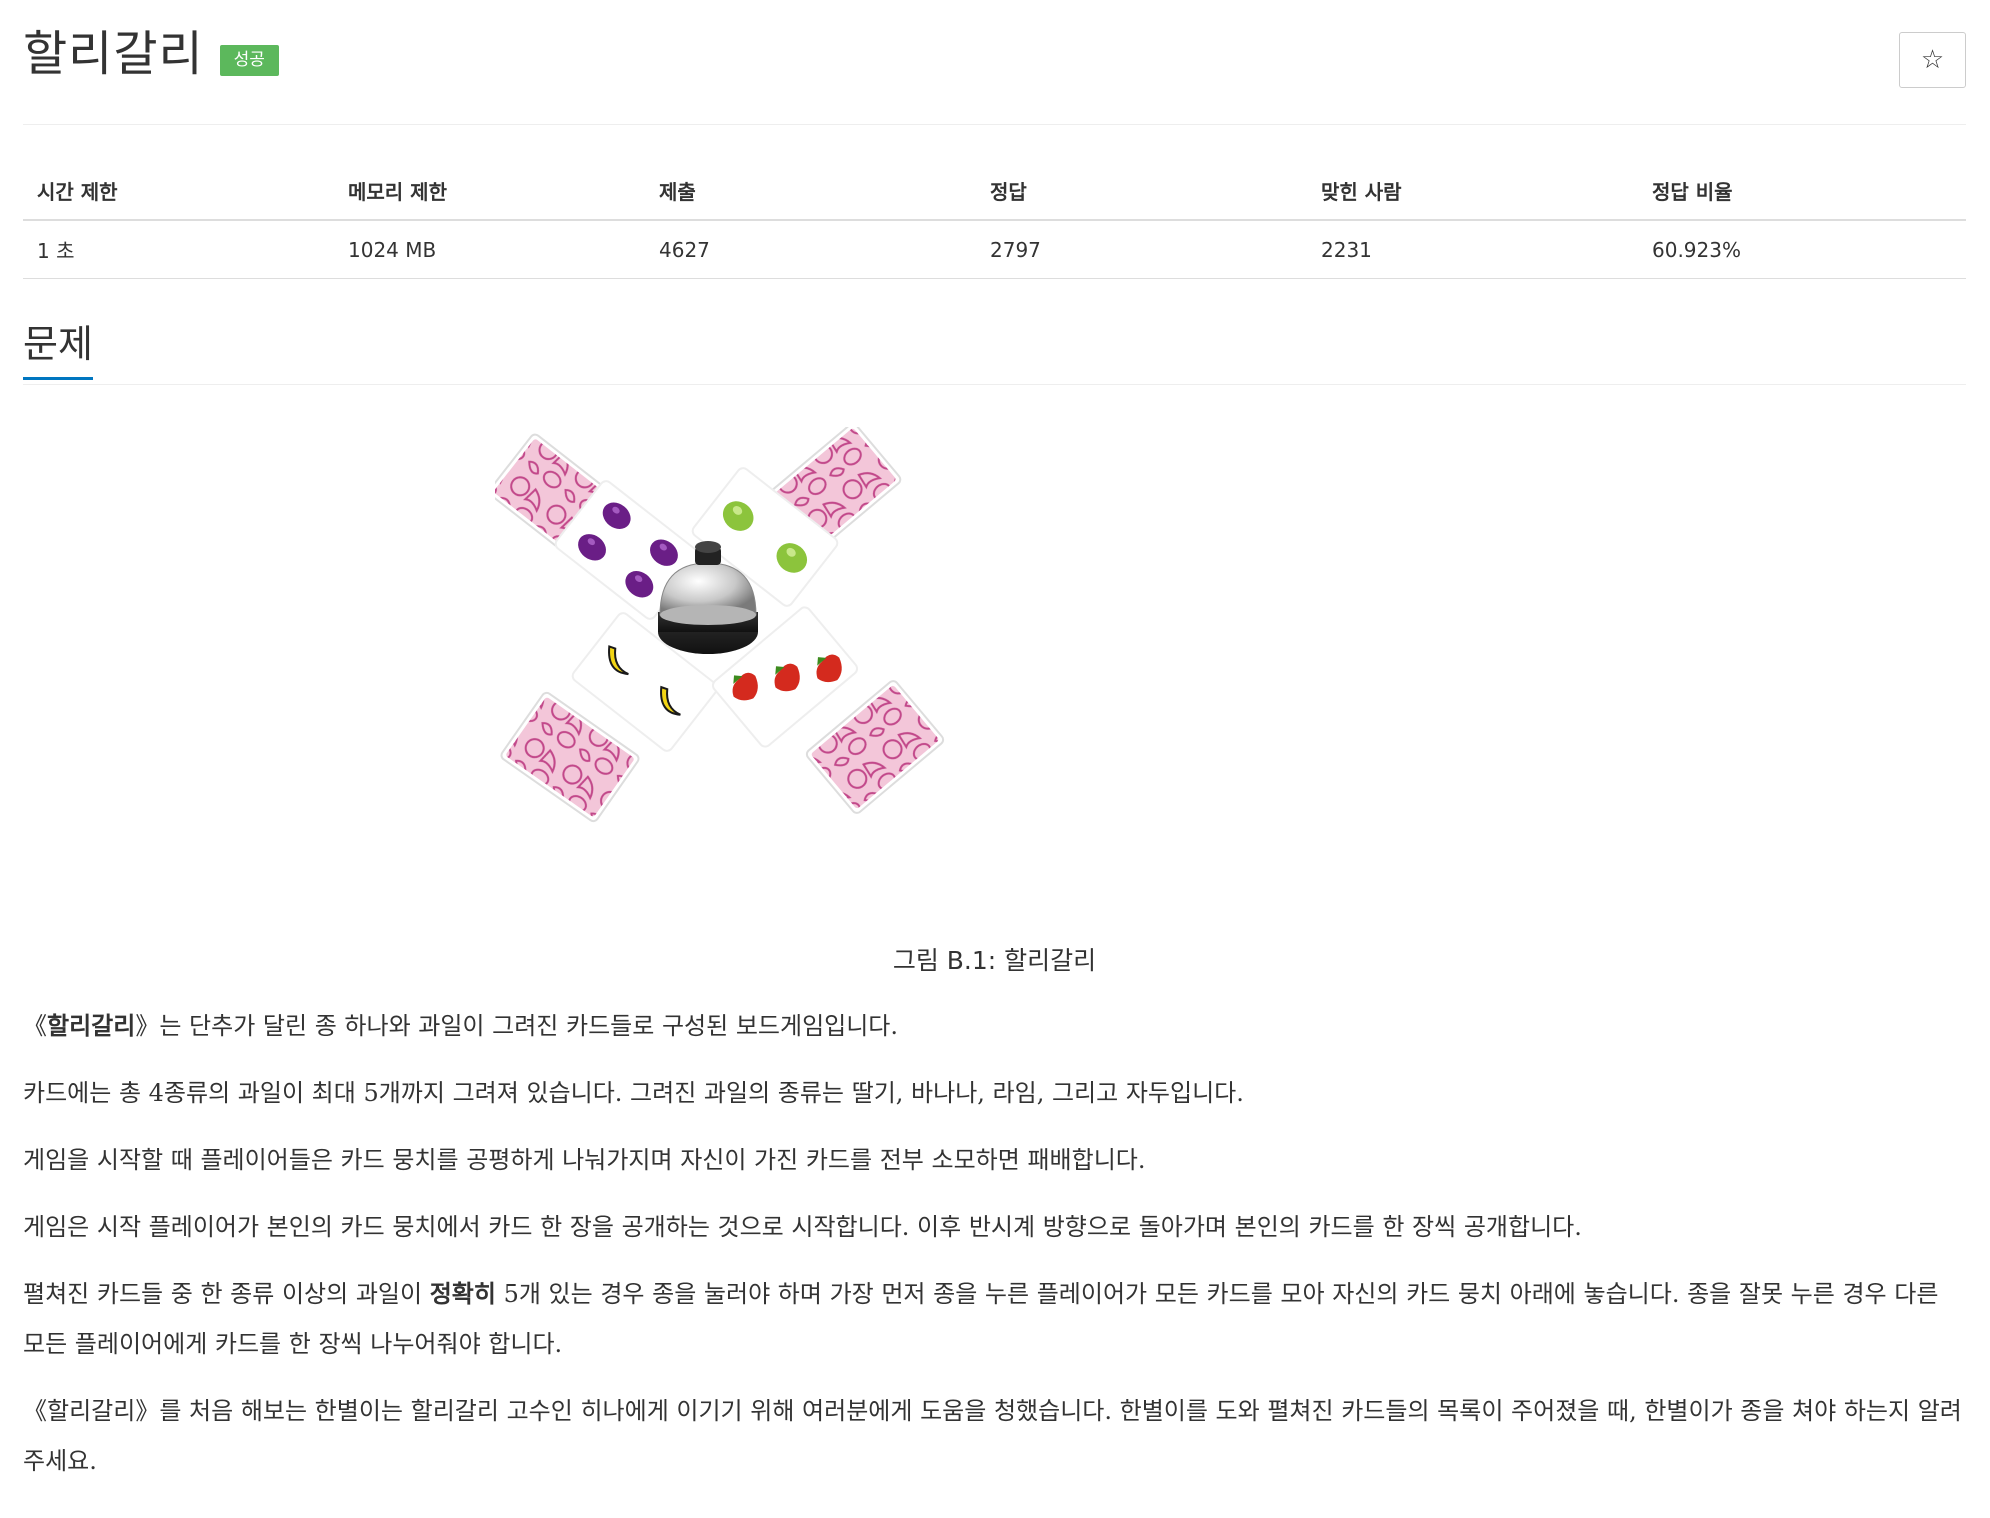  What do you see at coordinates (1472, 196) in the screenshot?
I see `stats-header-solvers: 맞힌 사람` at bounding box center [1472, 196].